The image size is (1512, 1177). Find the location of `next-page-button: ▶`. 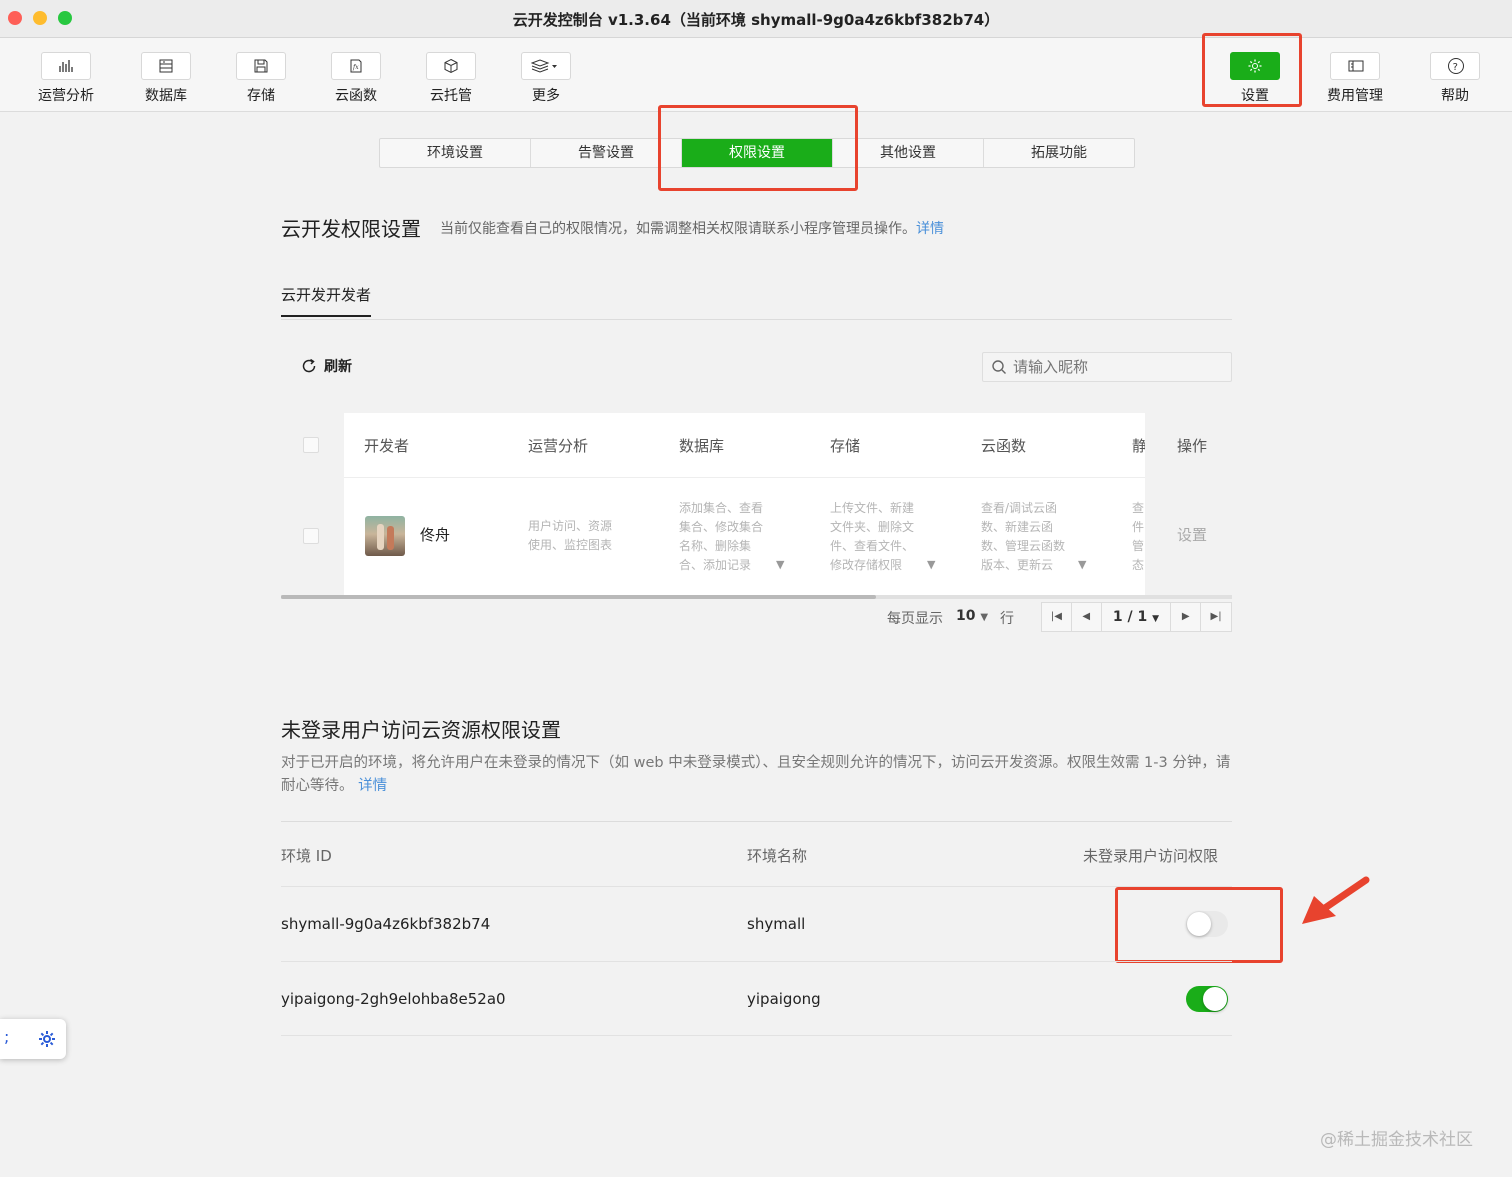

next-page-button: ▶ is located at coordinates (1186, 617).